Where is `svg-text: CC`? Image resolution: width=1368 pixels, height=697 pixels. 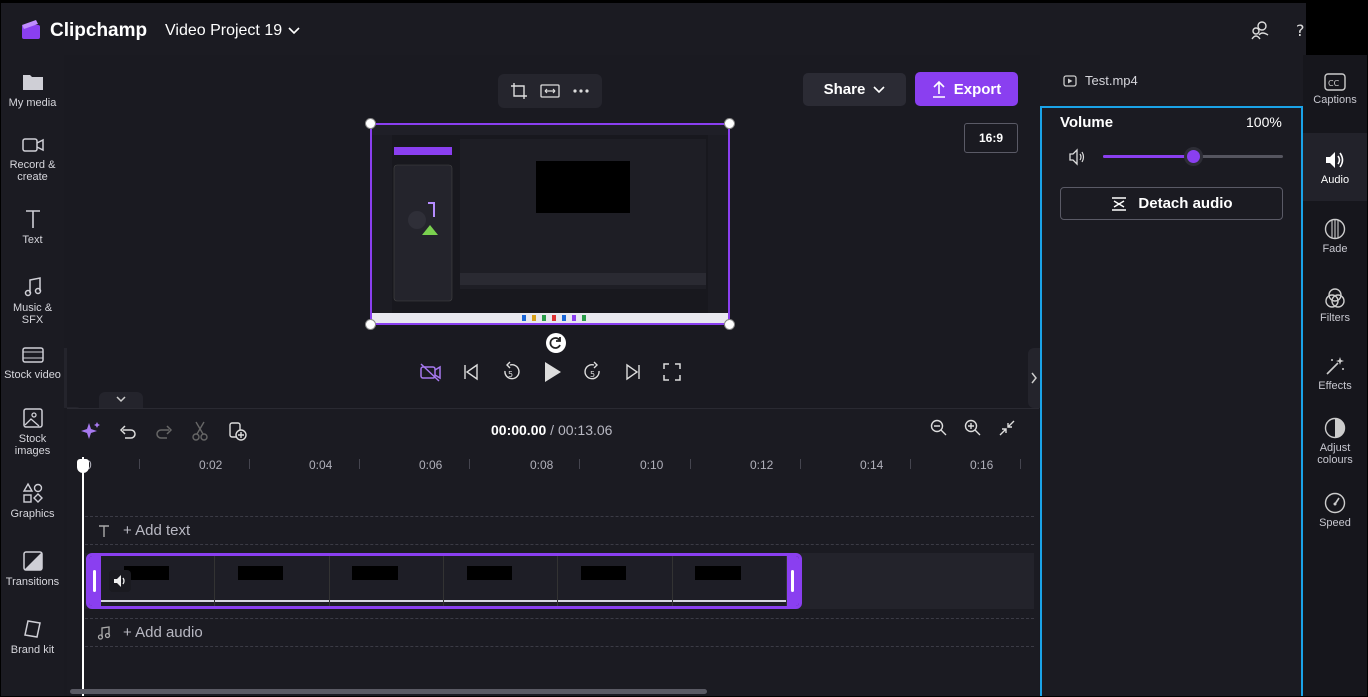
svg-text: CC is located at coordinates (1334, 83).